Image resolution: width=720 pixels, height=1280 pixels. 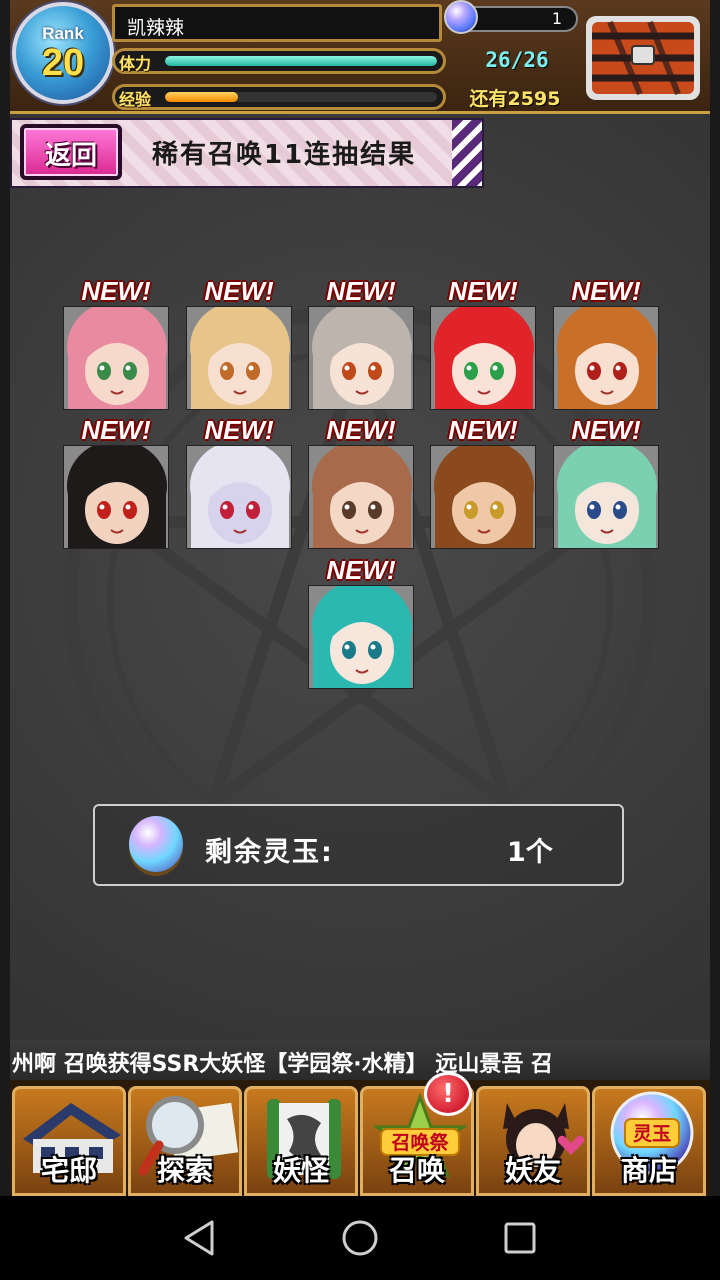 I want to click on nav-mansion-button: 宅邸, so click(x=69, y=1141).